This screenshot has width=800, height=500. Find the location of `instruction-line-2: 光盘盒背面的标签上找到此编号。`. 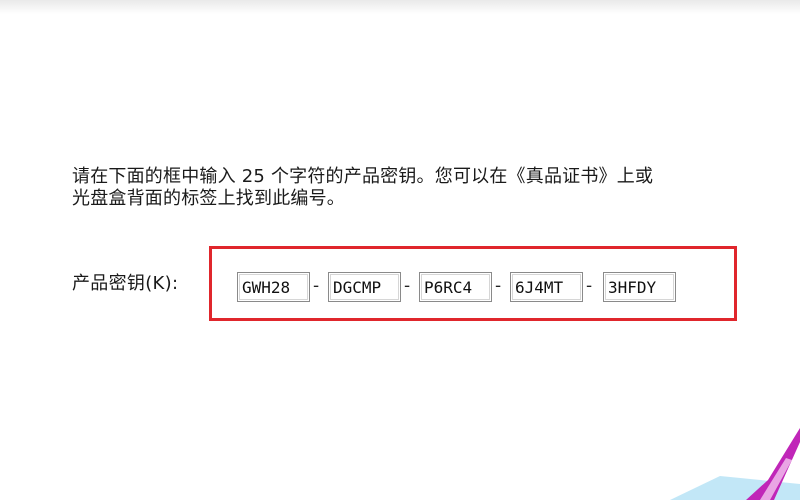

instruction-line-2: 光盘盒背面的标签上找到此编号。 is located at coordinates (208, 198).